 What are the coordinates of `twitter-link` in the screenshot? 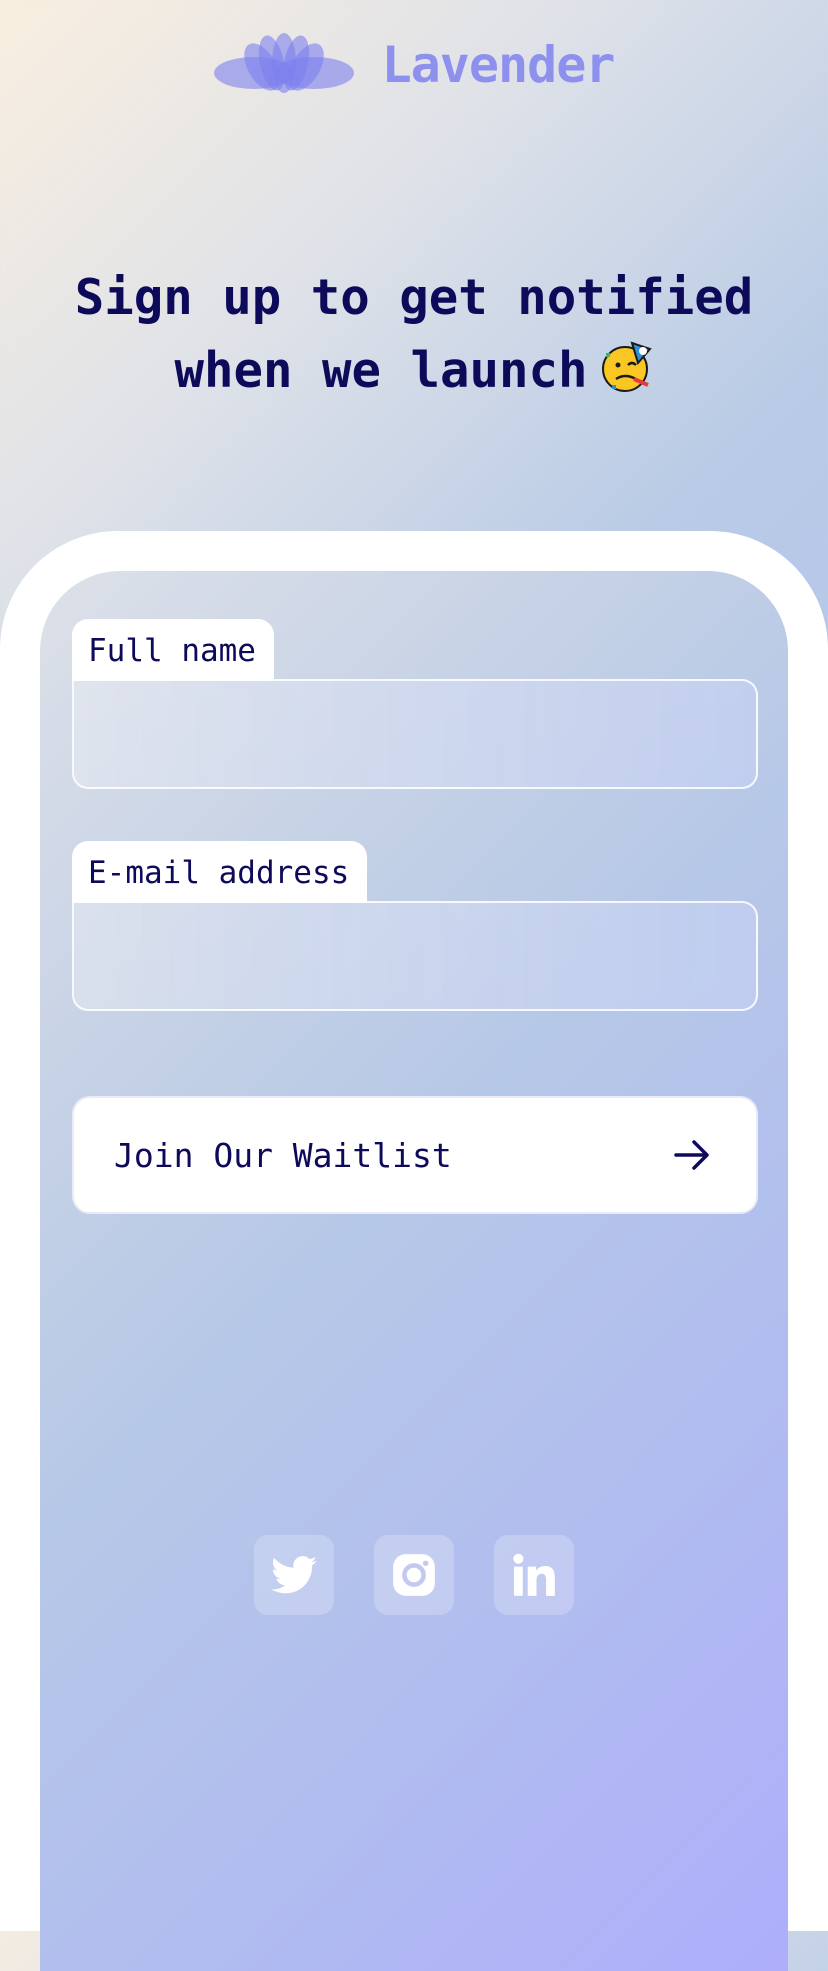 It's located at (294, 1575).